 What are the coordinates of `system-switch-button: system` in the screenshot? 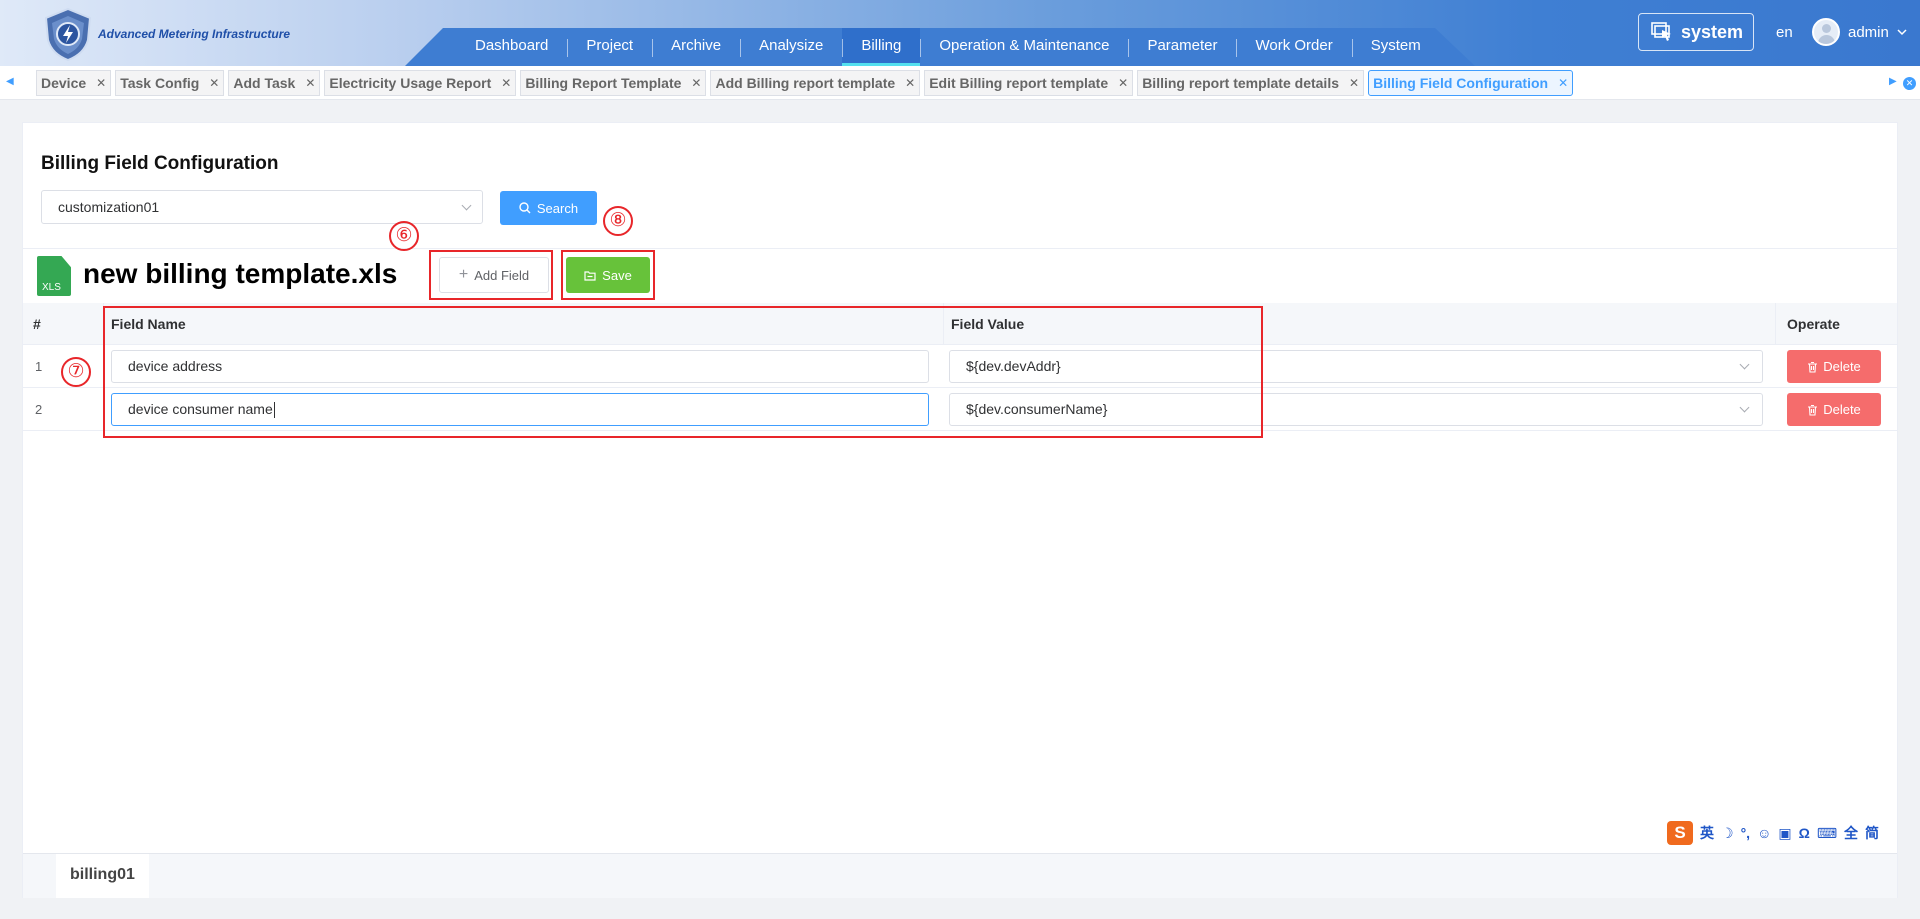 It's located at (1696, 32).